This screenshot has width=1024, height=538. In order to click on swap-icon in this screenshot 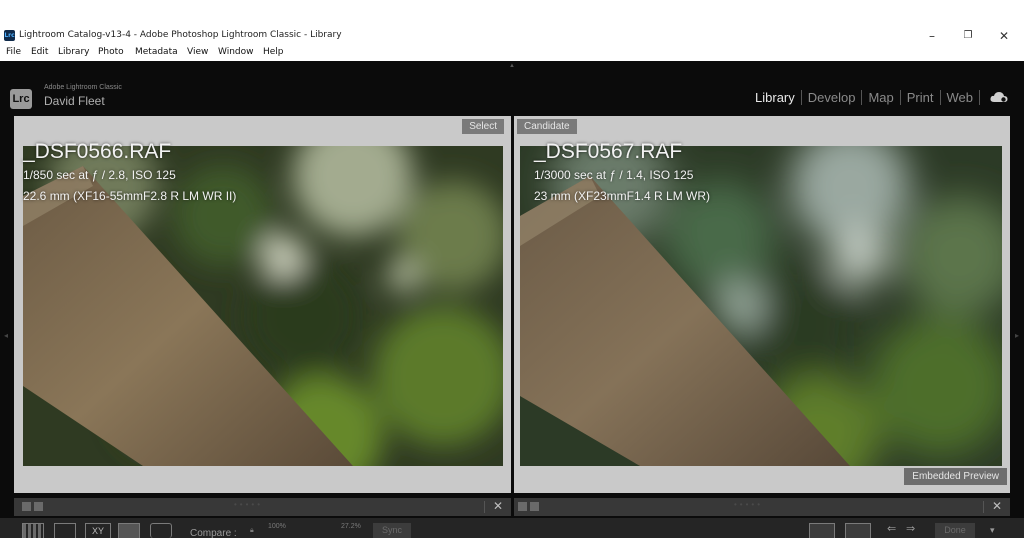, I will do `click(822, 530)`.